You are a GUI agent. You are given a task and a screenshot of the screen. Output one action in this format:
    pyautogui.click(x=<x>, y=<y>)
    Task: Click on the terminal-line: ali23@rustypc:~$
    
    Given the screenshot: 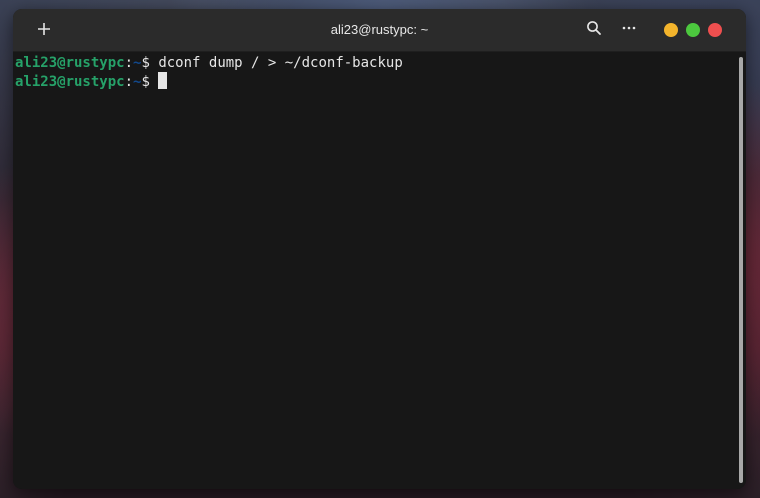 What is the action you would take?
    pyautogui.click(x=380, y=81)
    